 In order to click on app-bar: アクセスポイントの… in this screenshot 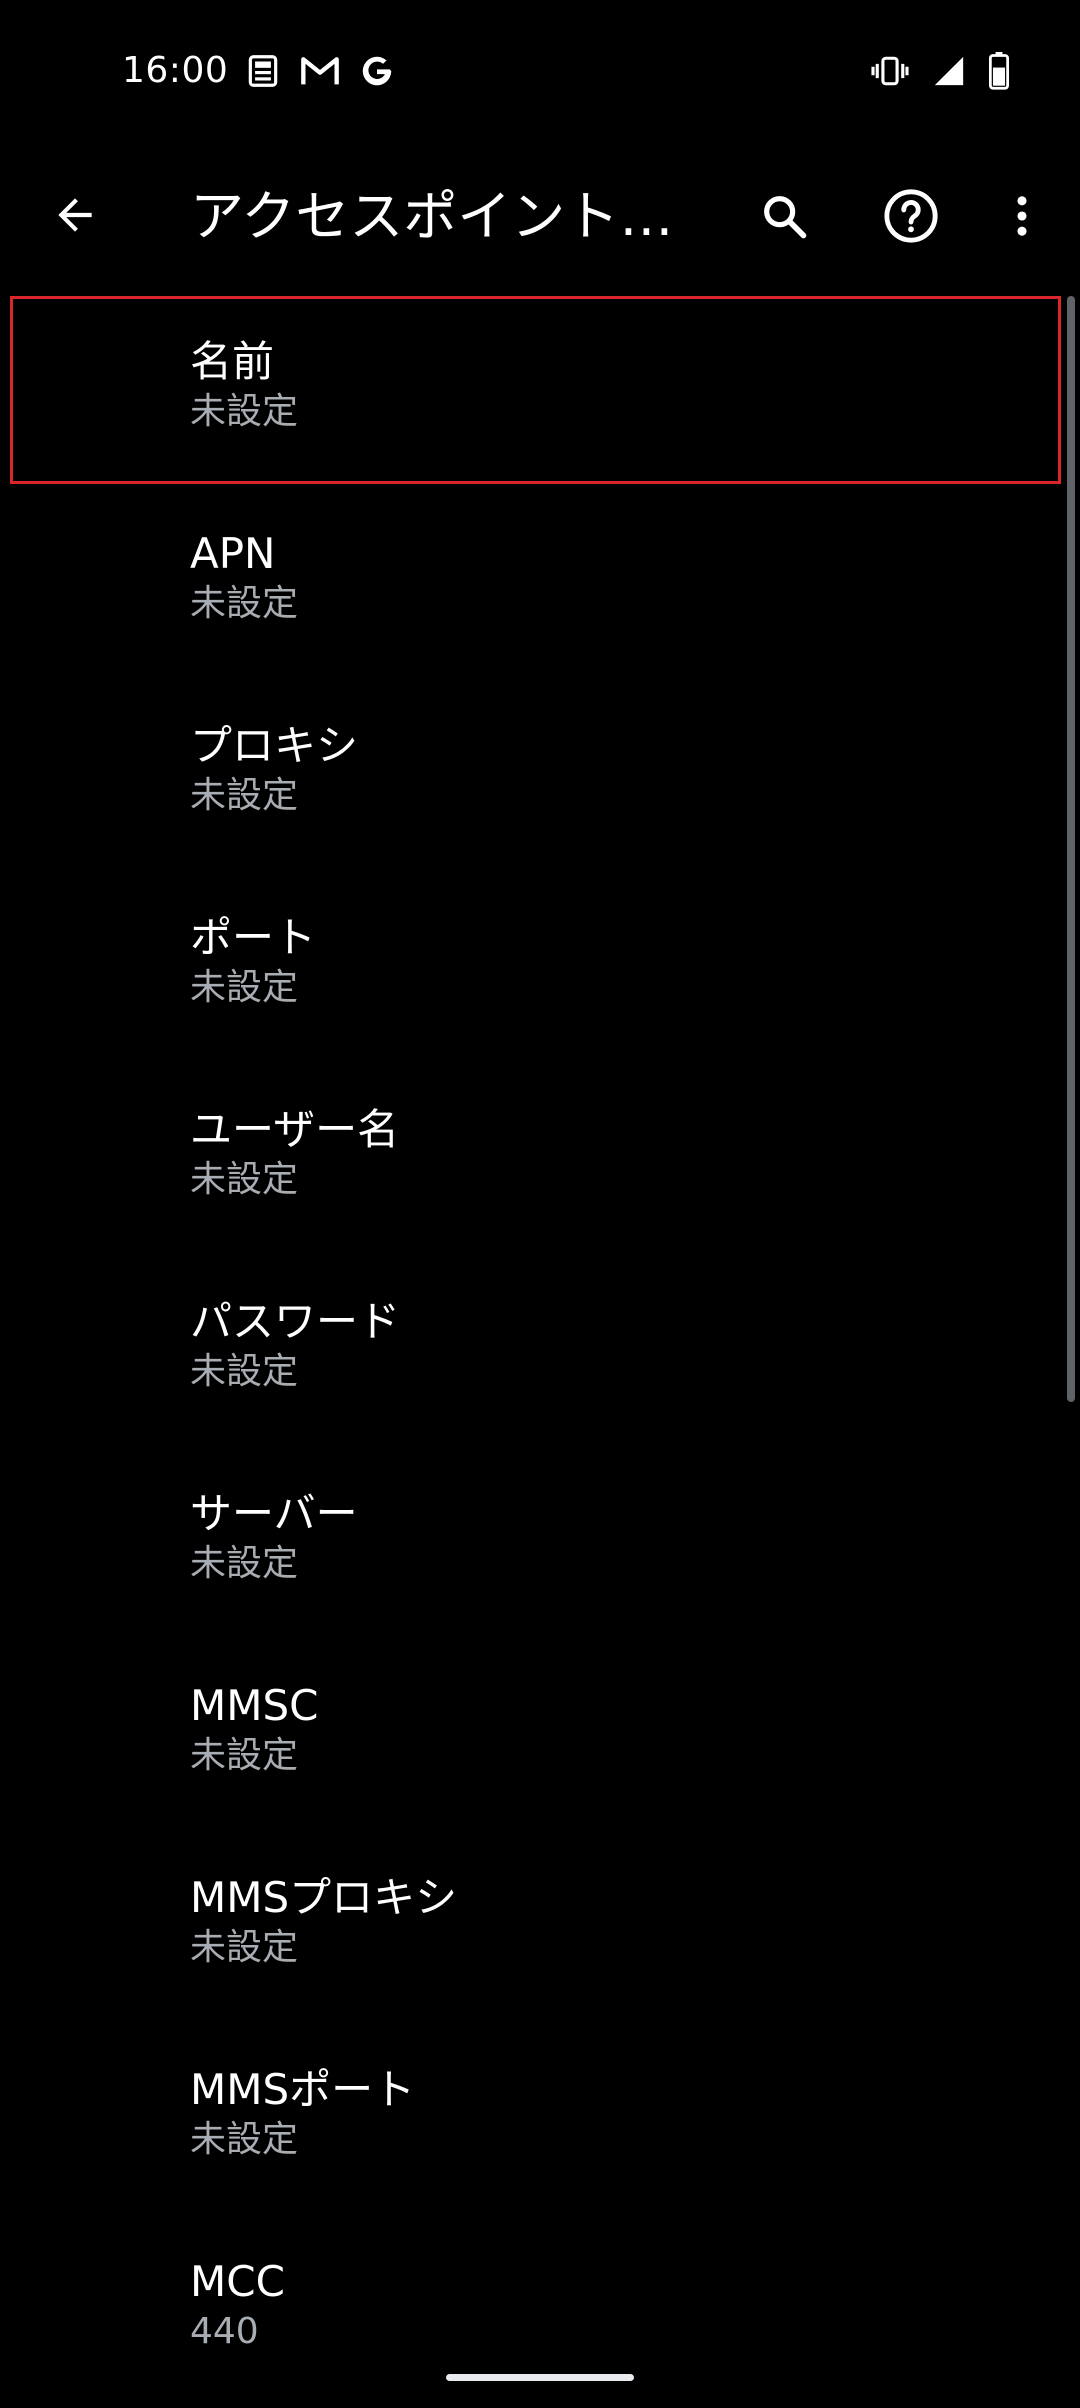, I will do `click(540, 220)`.